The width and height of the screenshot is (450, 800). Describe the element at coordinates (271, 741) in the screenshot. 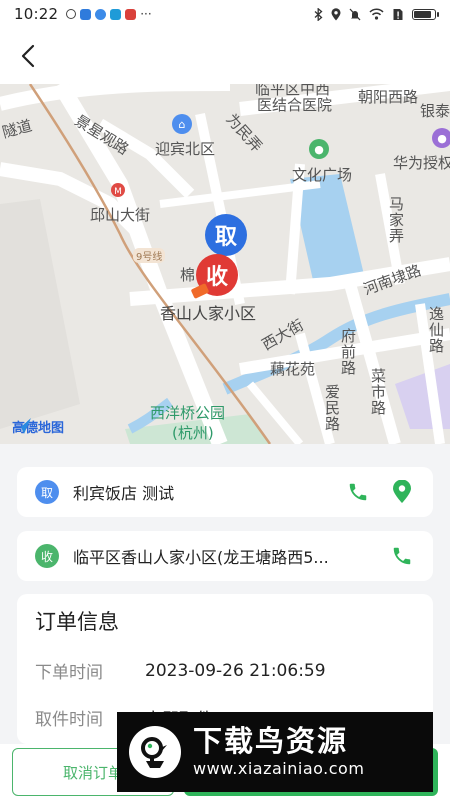

I see `watermark-title: 下载鸟资源` at that location.